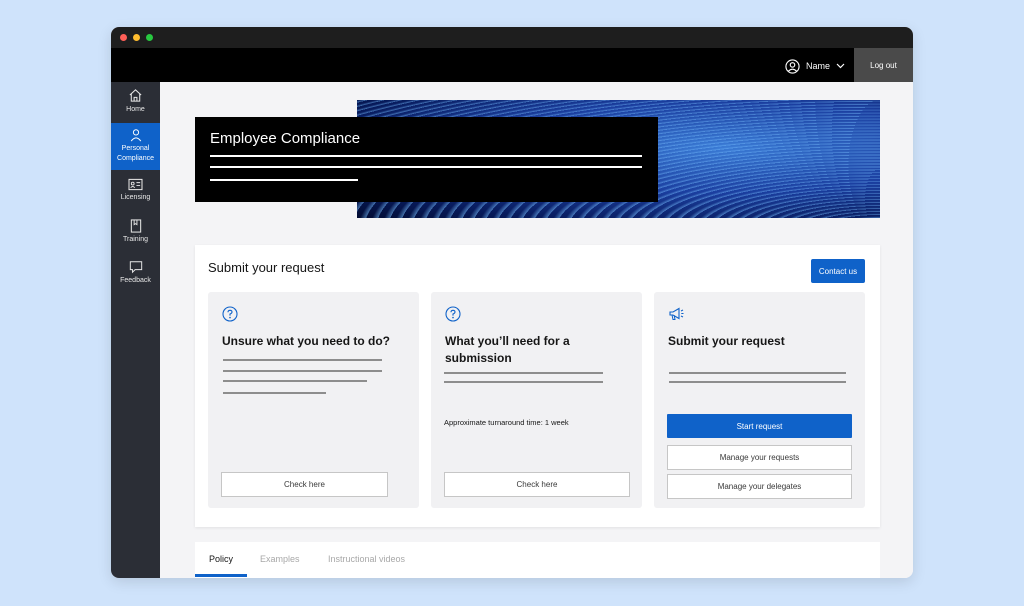  I want to click on sidebar-item-licensing: Licensing, so click(135, 195).